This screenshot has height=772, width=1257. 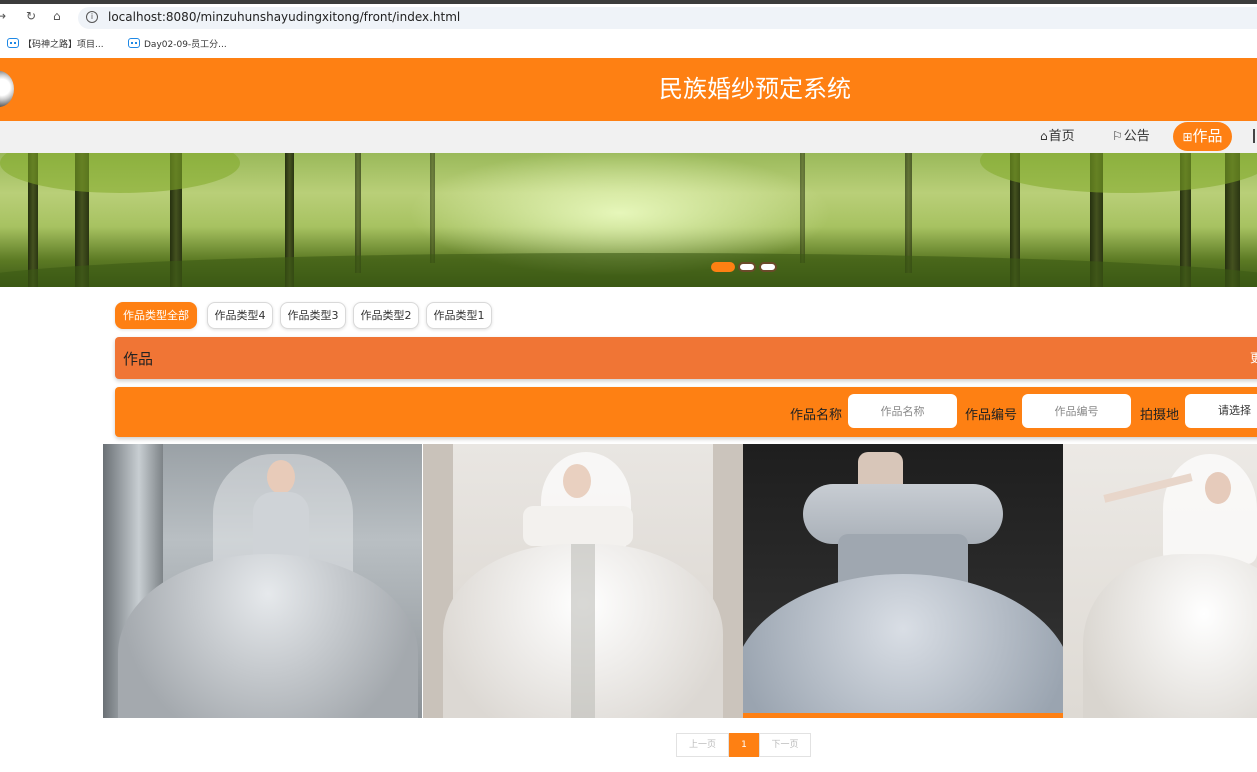 I want to click on menu-overflow-icon, so click(x=1255, y=136).